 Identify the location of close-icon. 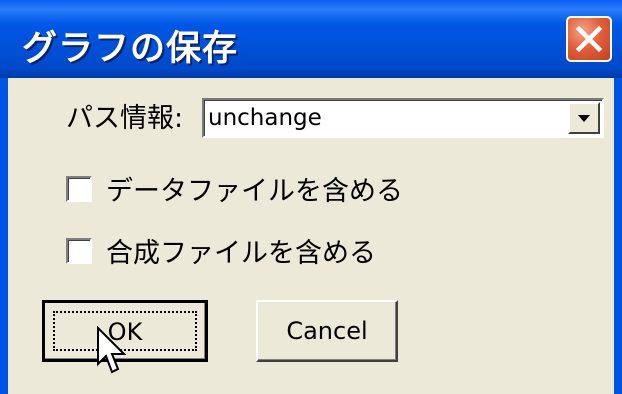
(589, 39).